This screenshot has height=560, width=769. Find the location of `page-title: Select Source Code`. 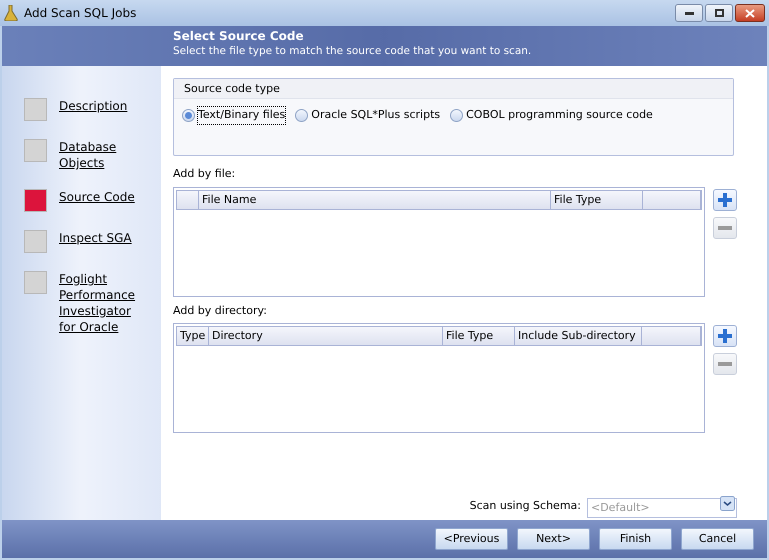

page-title: Select Source Code is located at coordinates (239, 36).